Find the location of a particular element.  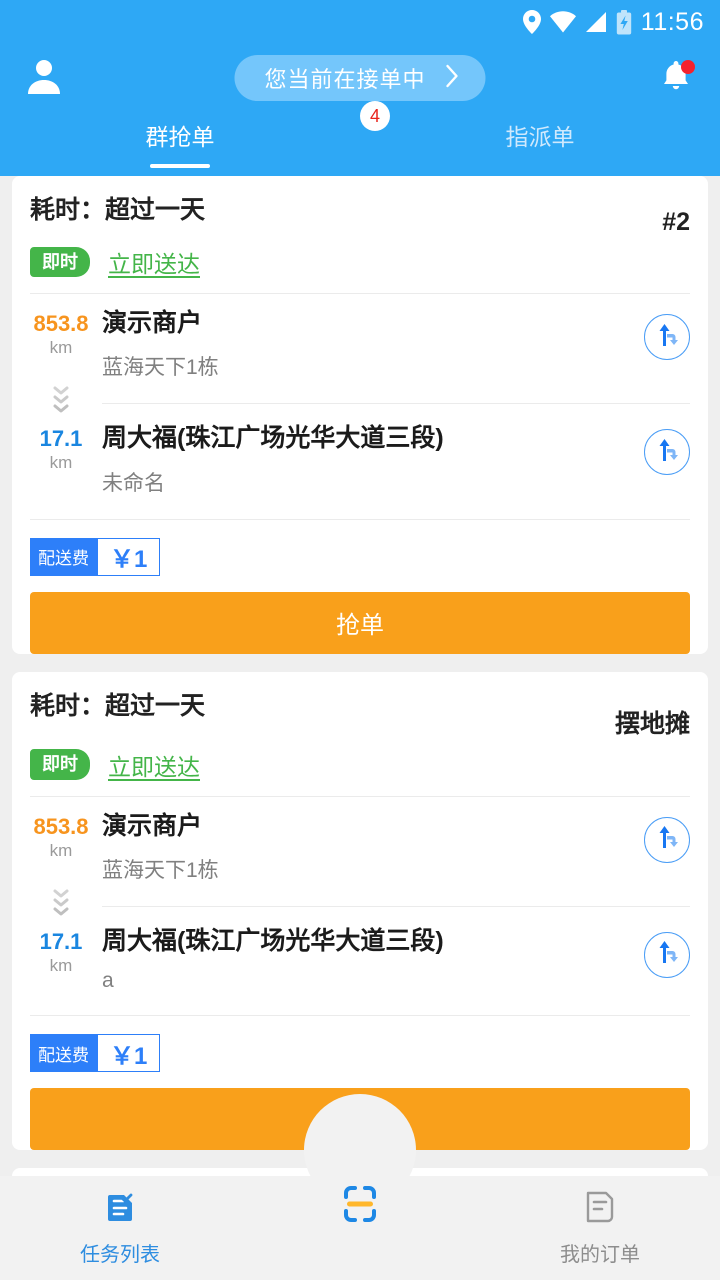

scan-qr-icon is located at coordinates (360, 1206).